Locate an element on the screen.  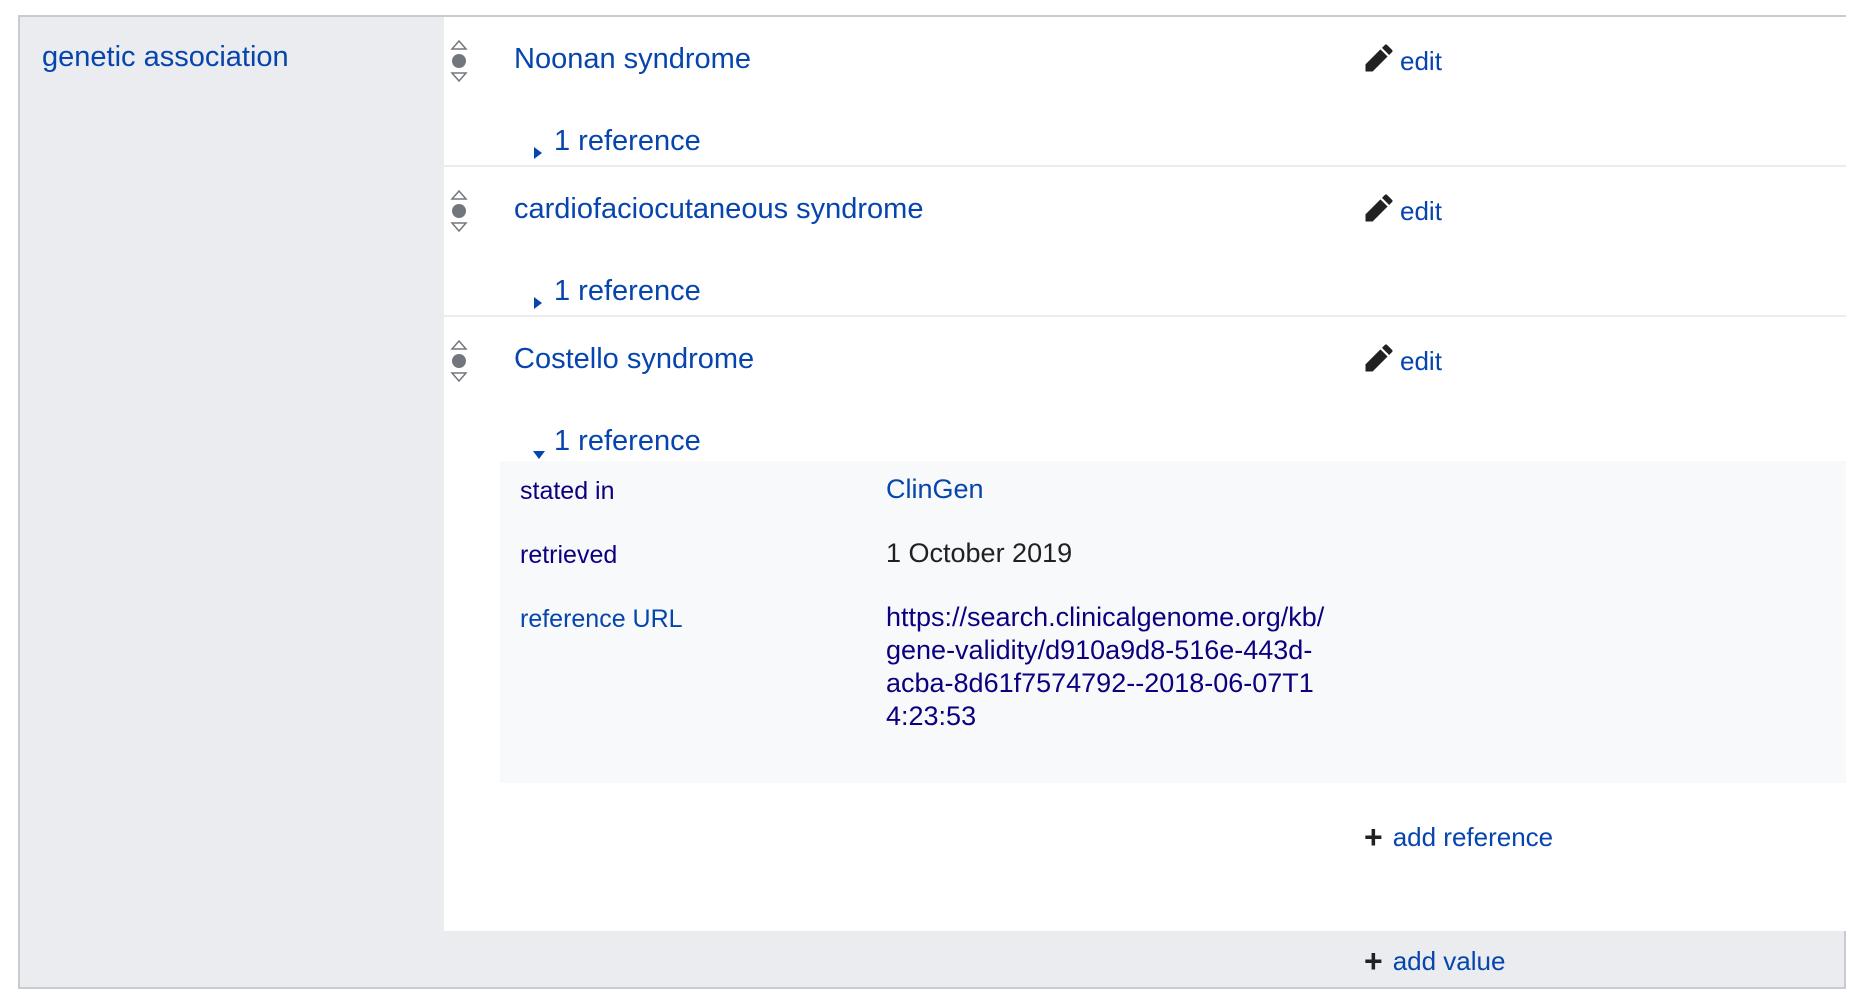
reference-property-url: reference URL is located at coordinates (601, 619).